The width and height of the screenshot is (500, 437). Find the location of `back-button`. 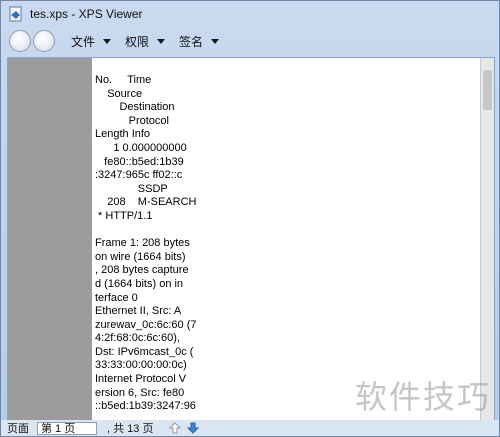

back-button is located at coordinates (20, 41).